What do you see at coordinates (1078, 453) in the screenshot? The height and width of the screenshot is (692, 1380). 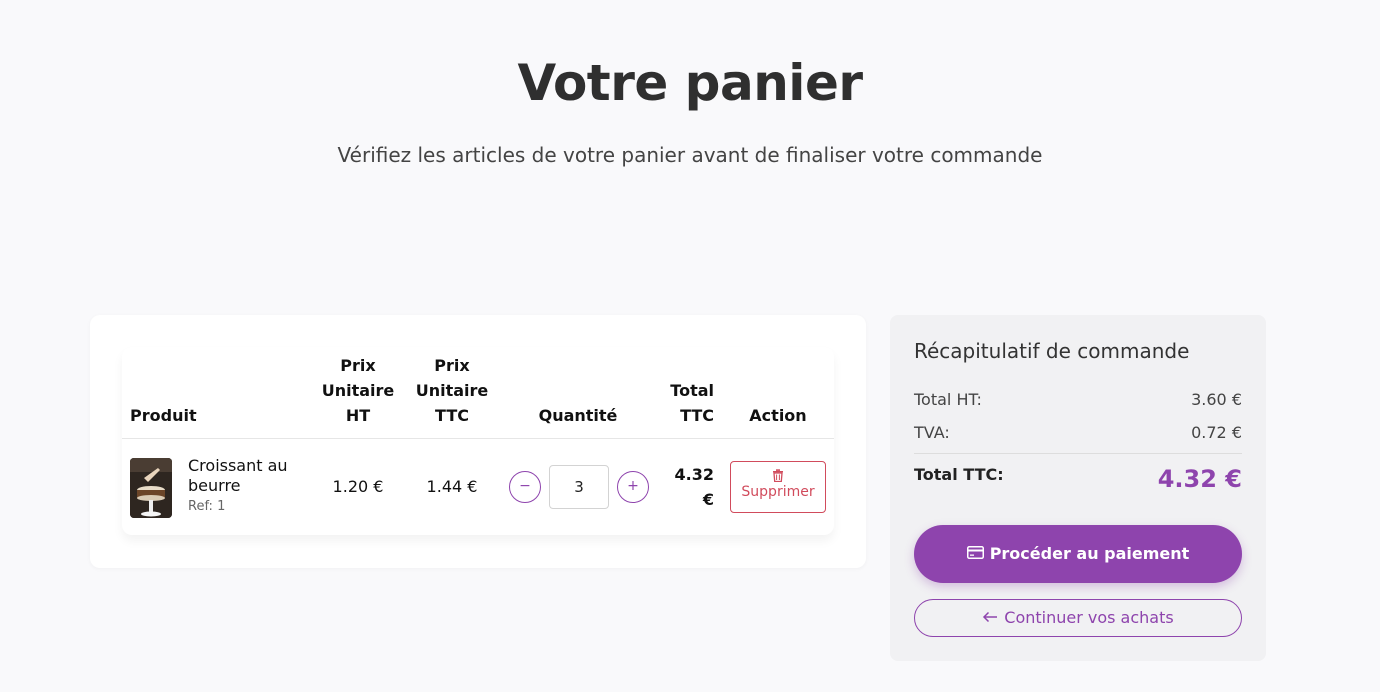 I see `summary-divider` at bounding box center [1078, 453].